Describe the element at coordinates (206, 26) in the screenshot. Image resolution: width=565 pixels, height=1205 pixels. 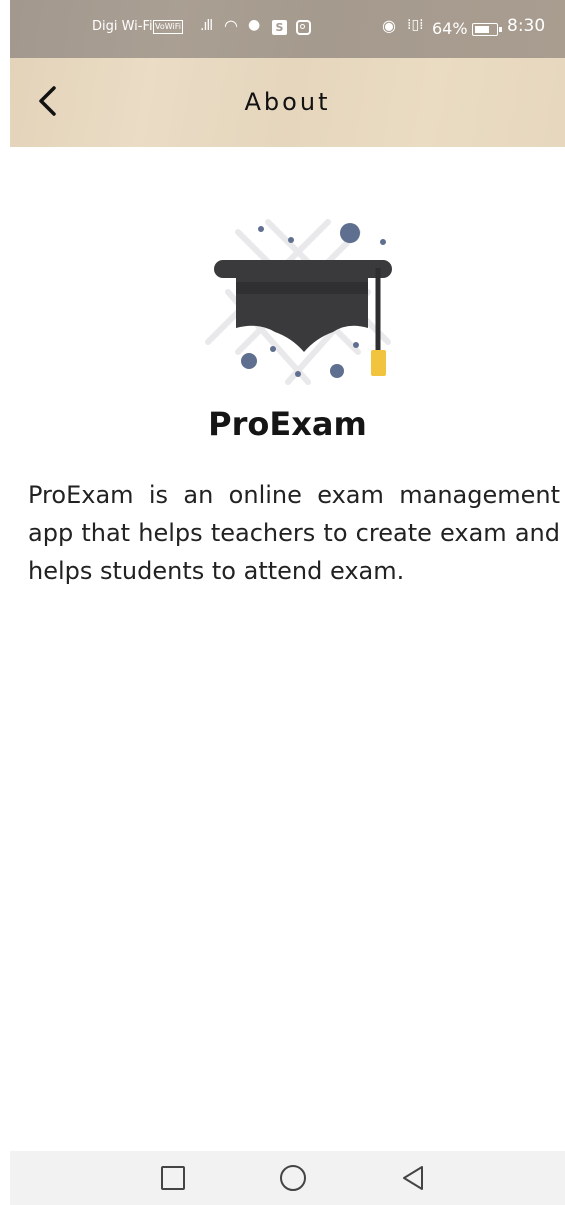
I see `signal-icon: .ıll` at that location.